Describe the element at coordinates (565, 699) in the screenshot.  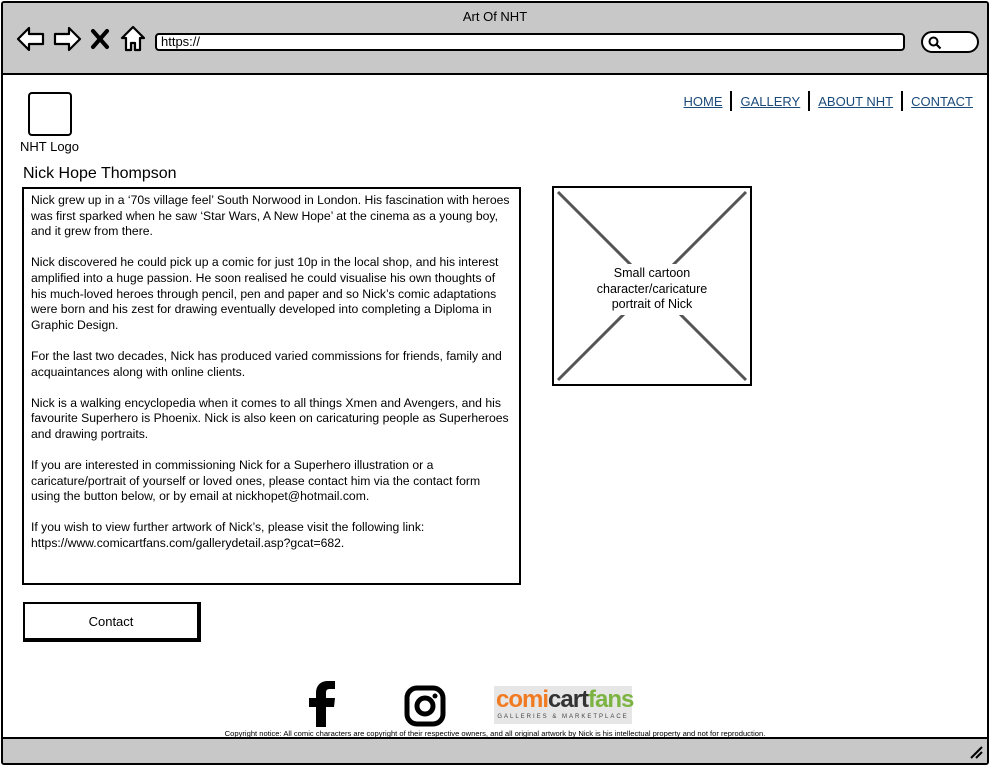
I see `comicartfans-wordmark: comicartfans` at that location.